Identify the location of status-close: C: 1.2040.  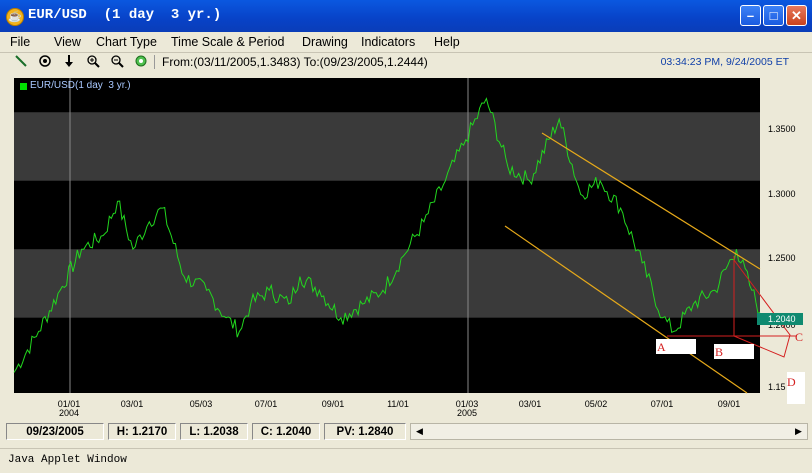
(286, 431).